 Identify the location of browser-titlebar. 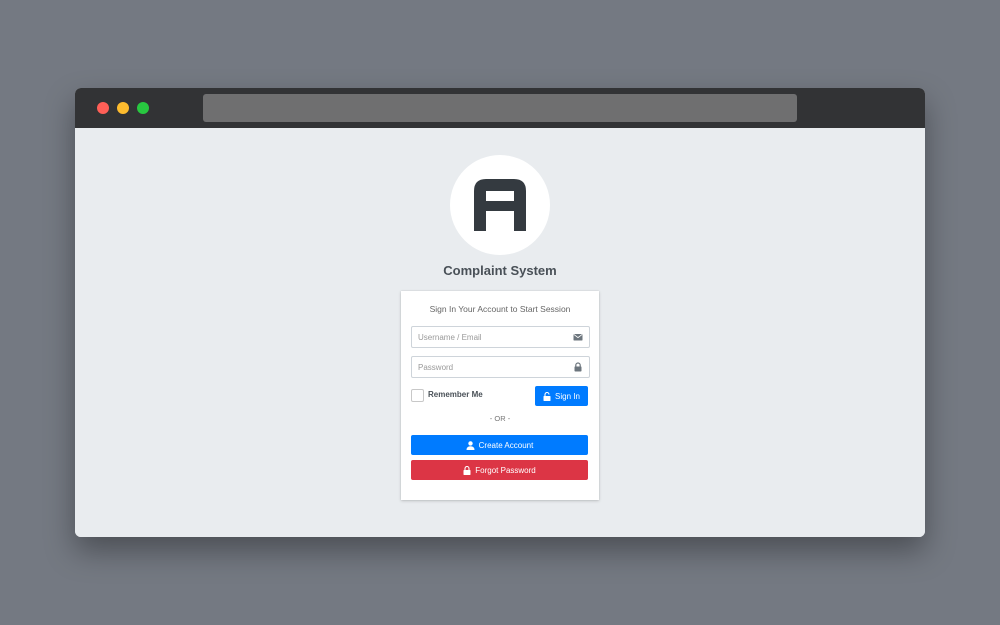
(500, 108).